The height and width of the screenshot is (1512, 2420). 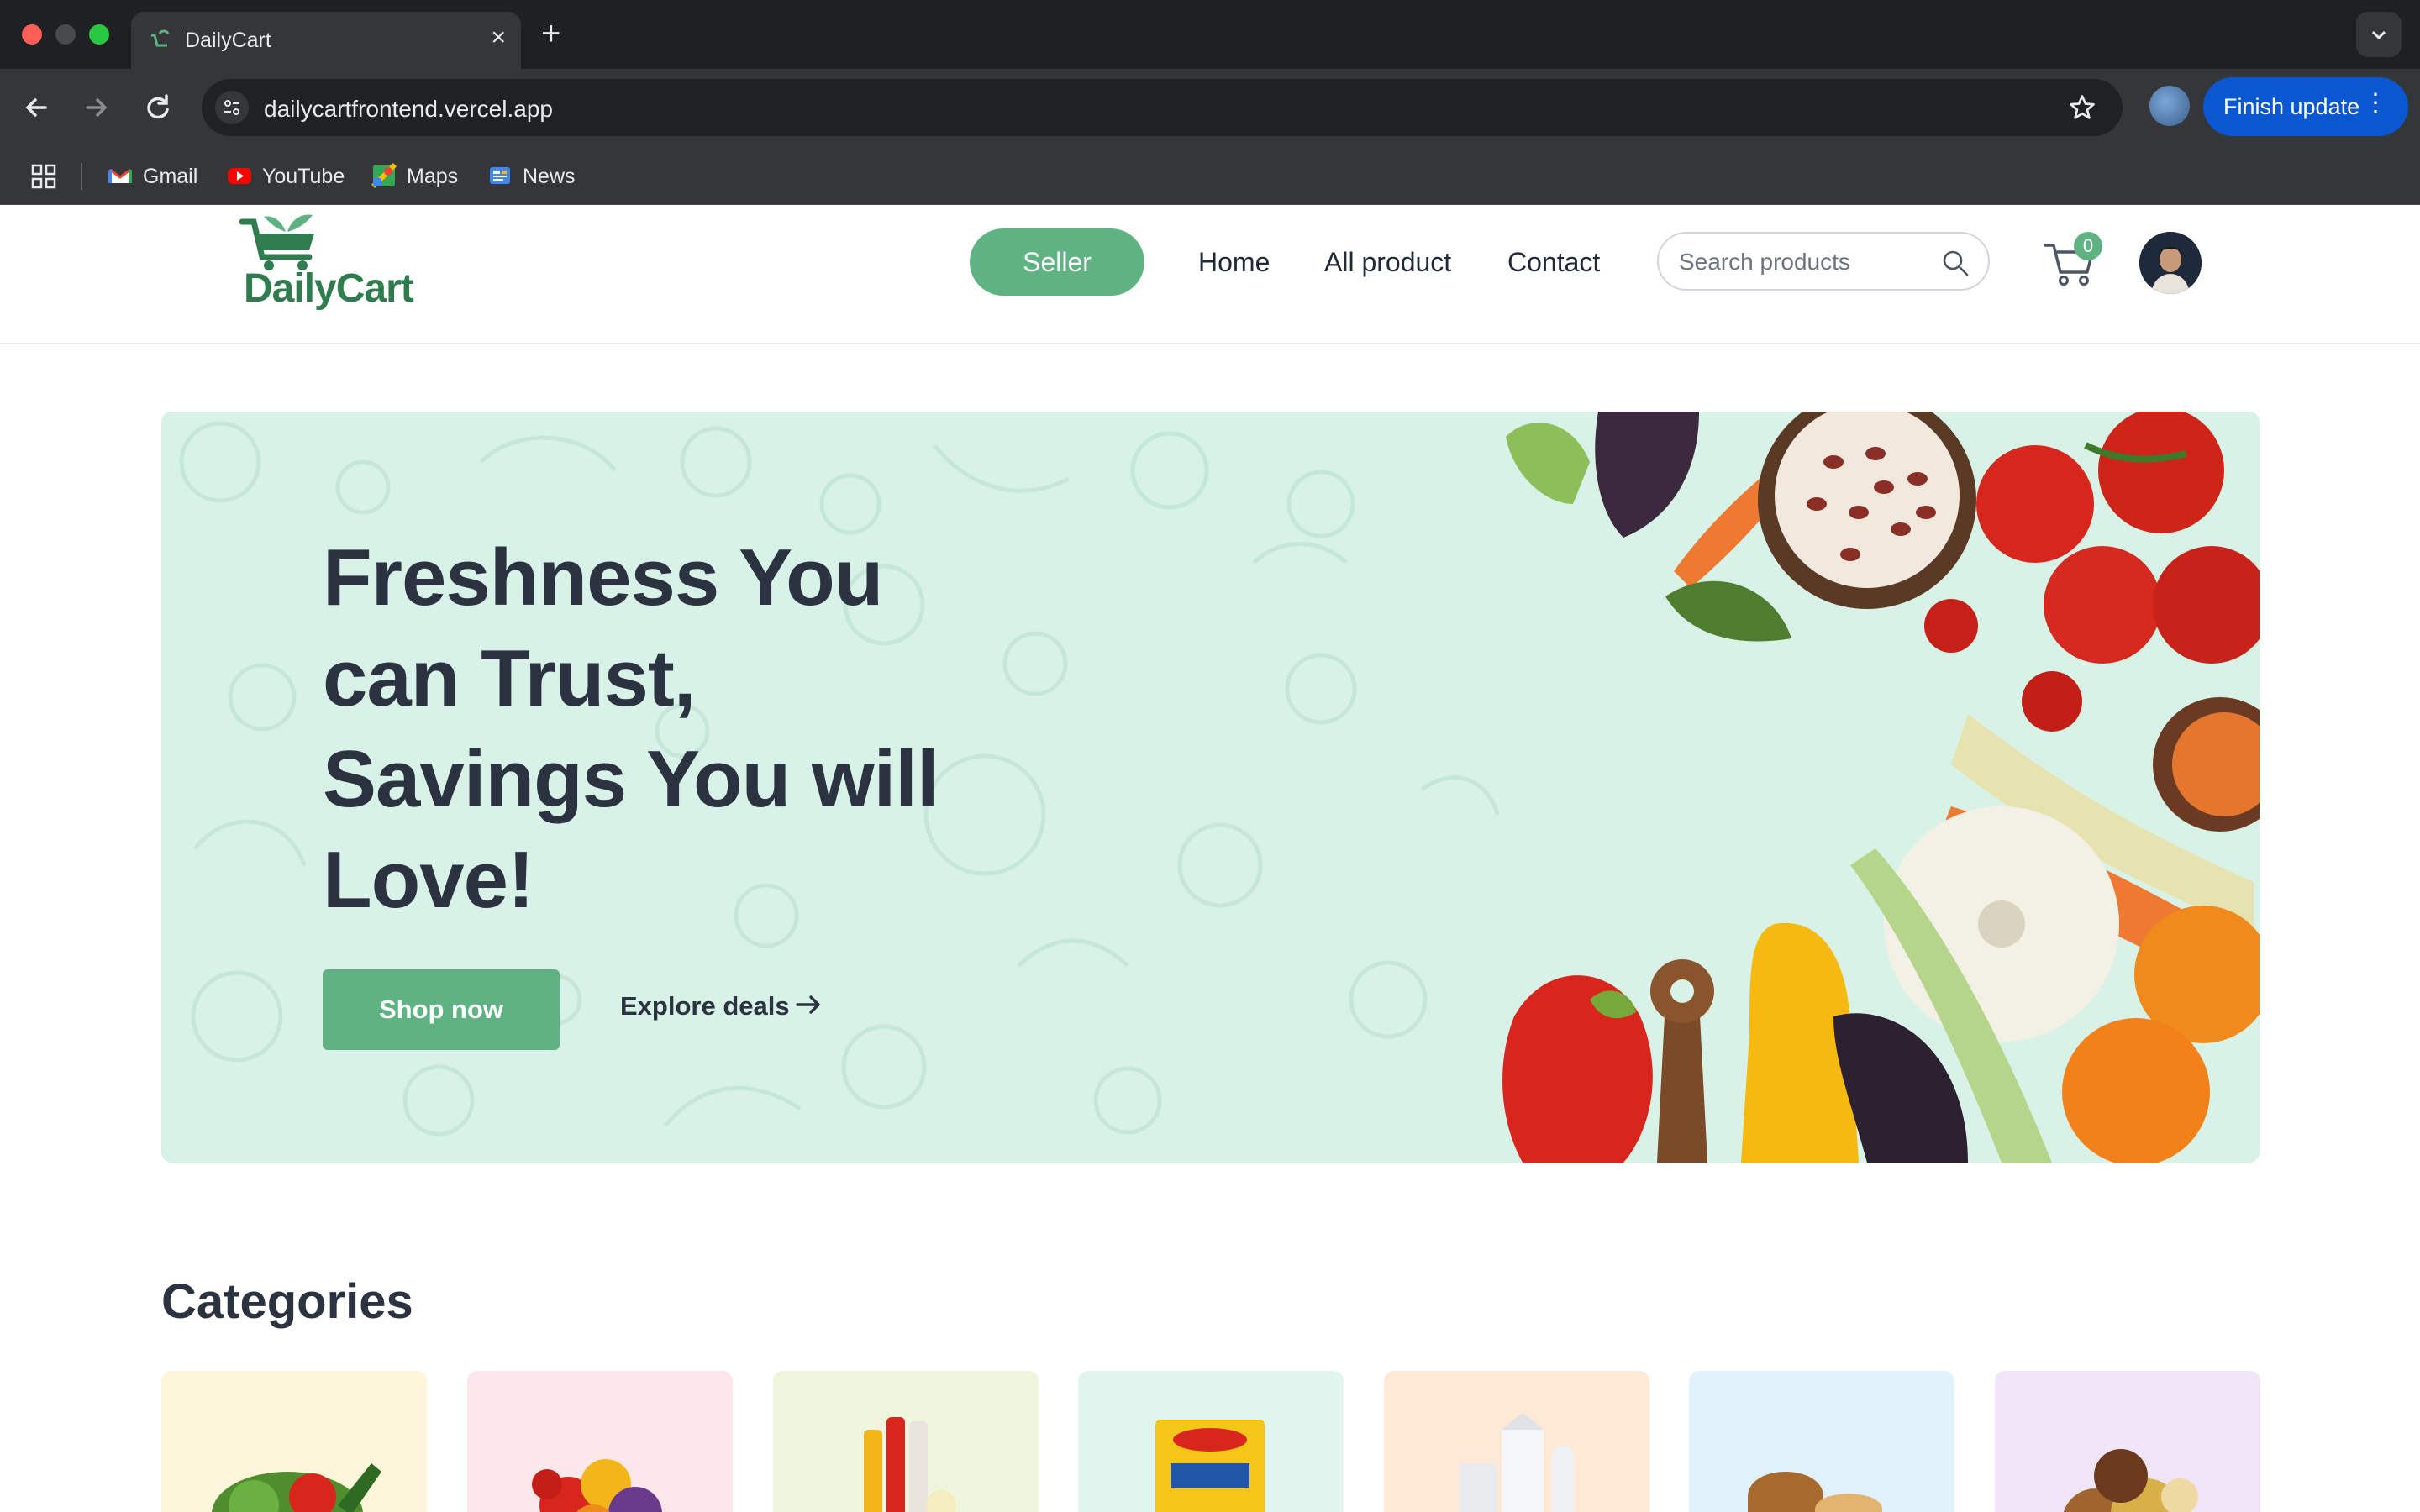 I want to click on finish-update-label: Finish update, so click(x=2291, y=106).